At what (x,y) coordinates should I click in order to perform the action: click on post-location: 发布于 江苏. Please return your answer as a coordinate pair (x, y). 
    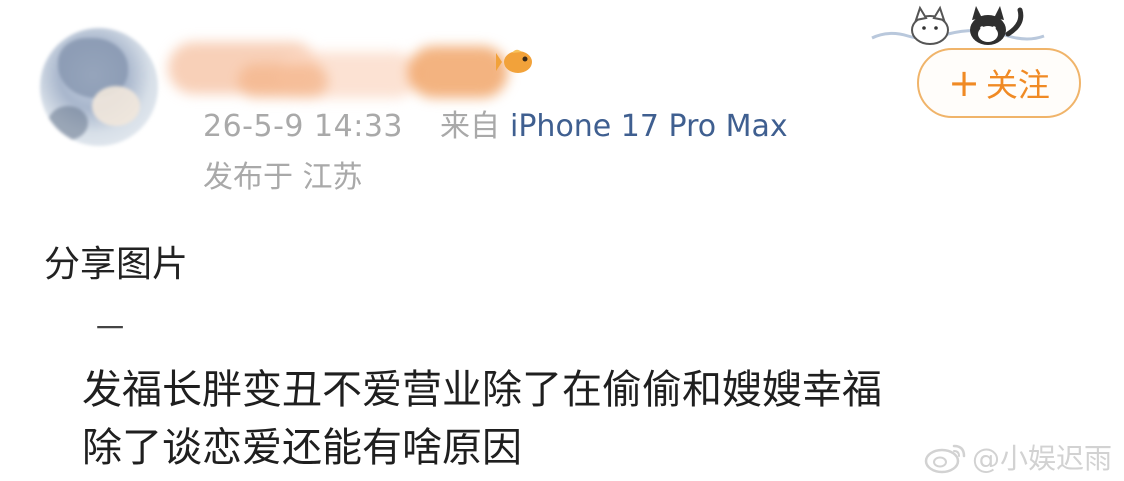
    Looking at the image, I should click on (283, 177).